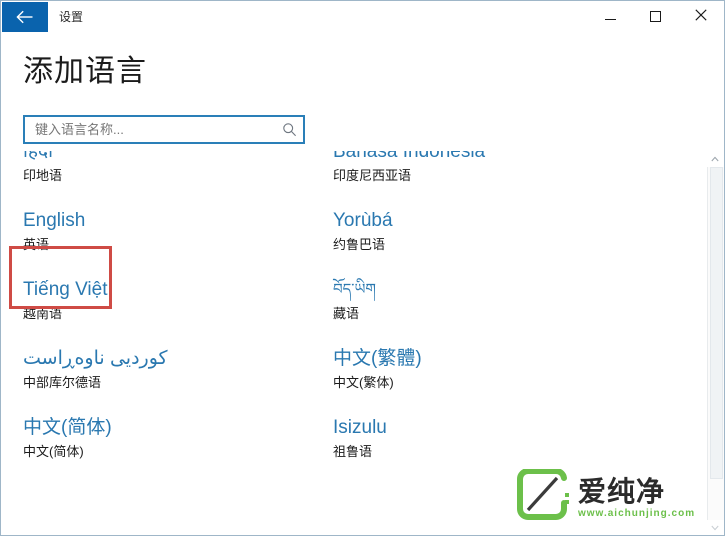 This screenshot has width=725, height=536. Describe the element at coordinates (610, 19) in the screenshot. I see `minimize-icon` at that location.